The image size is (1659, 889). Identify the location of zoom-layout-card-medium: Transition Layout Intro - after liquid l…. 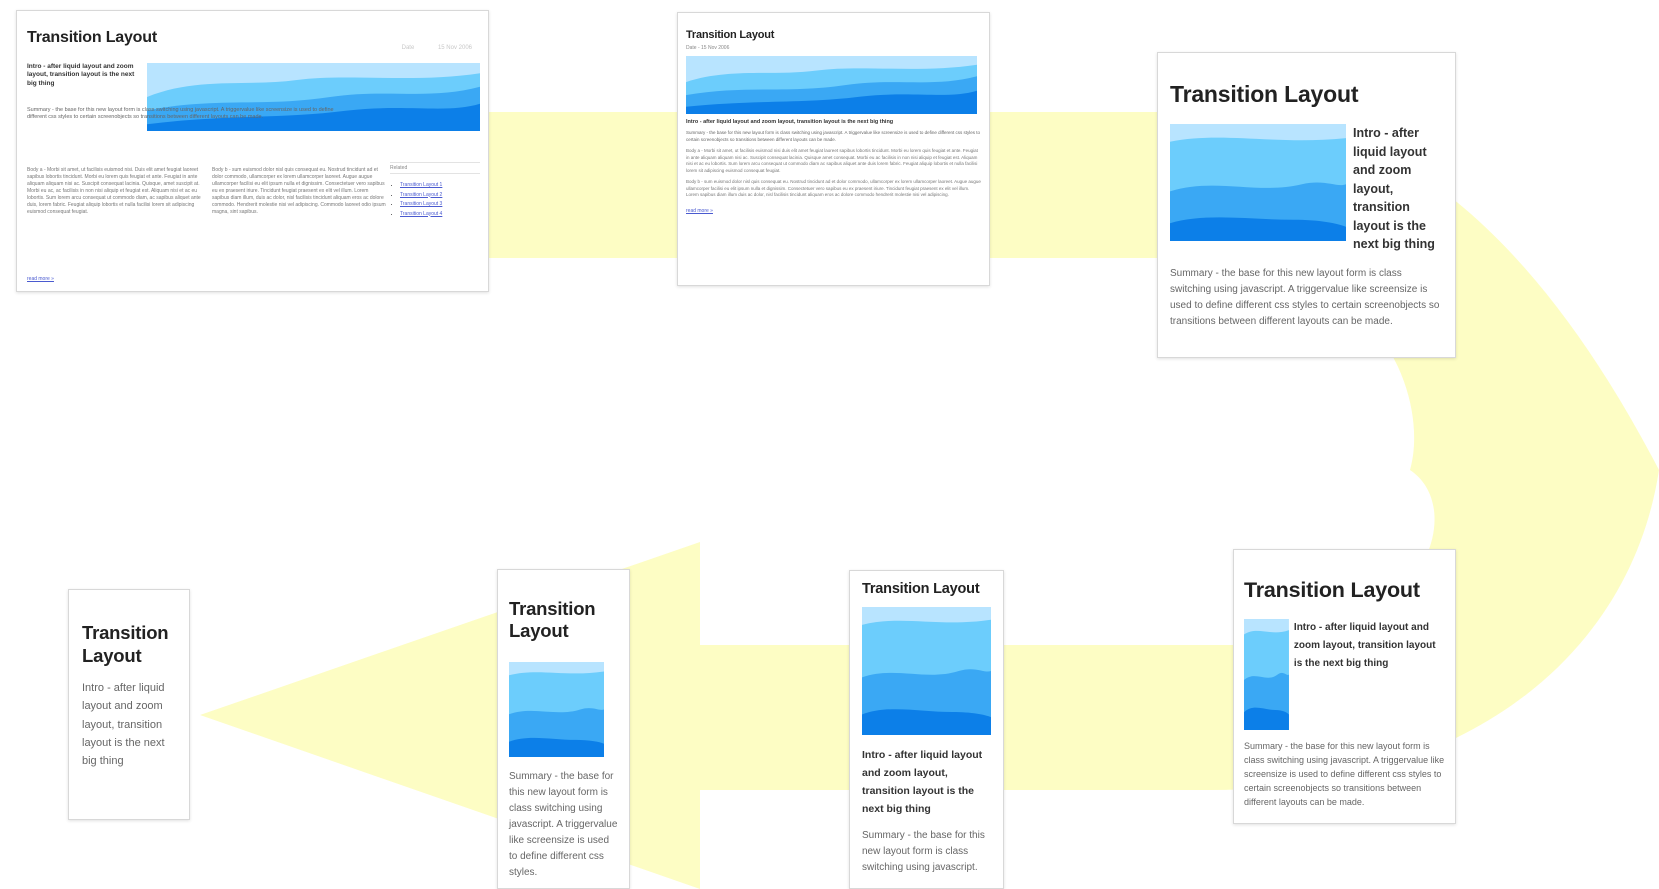
(1344, 686).